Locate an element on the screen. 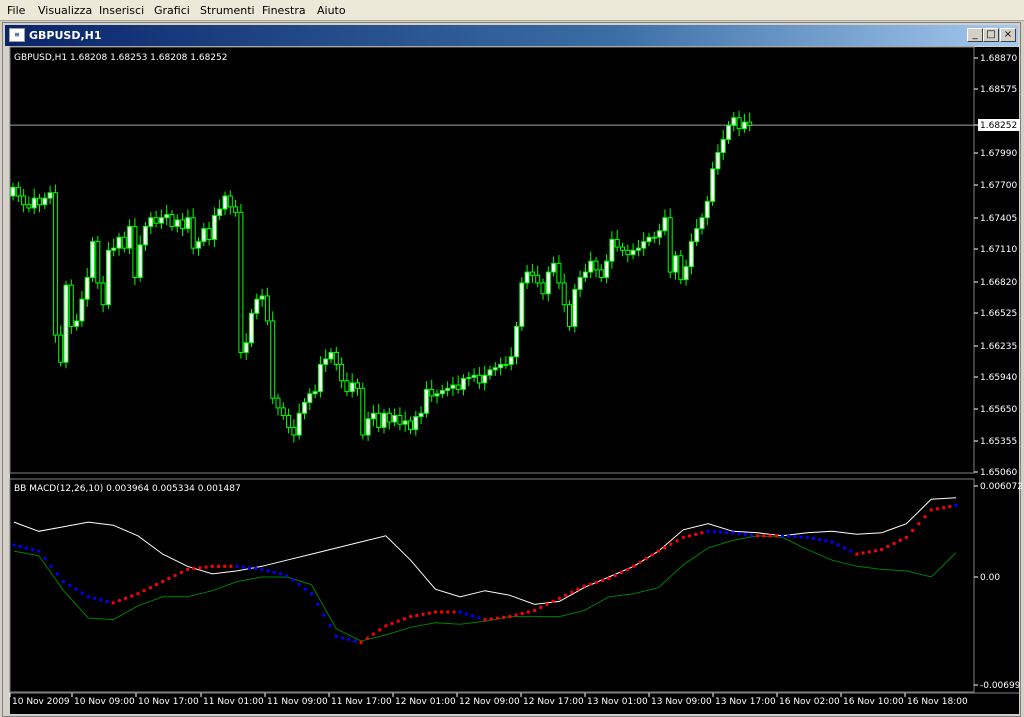 Image resolution: width=1024 pixels, height=717 pixels. time-tick-label: 16 Nov 18:00 is located at coordinates (937, 702).